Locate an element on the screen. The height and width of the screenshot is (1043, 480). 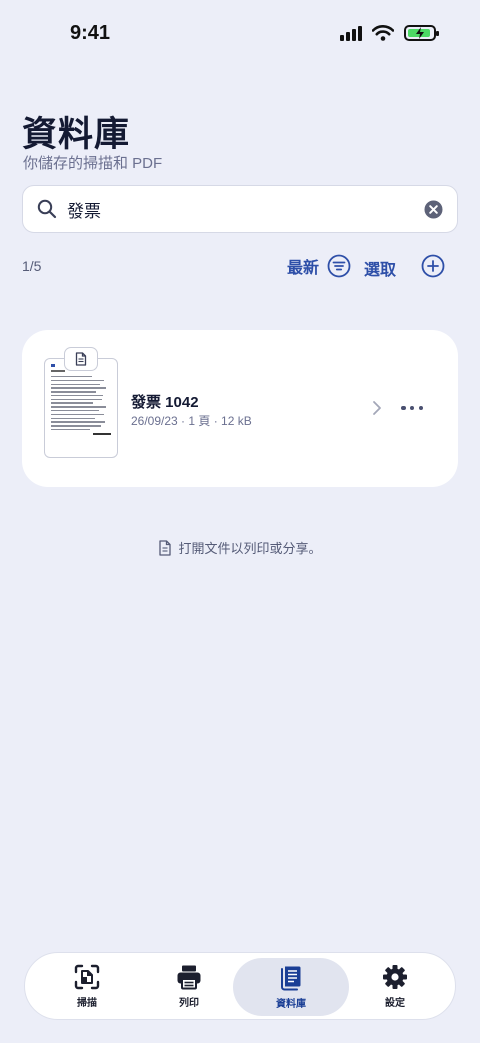
cellular-signal-icon is located at coordinates (351, 33).